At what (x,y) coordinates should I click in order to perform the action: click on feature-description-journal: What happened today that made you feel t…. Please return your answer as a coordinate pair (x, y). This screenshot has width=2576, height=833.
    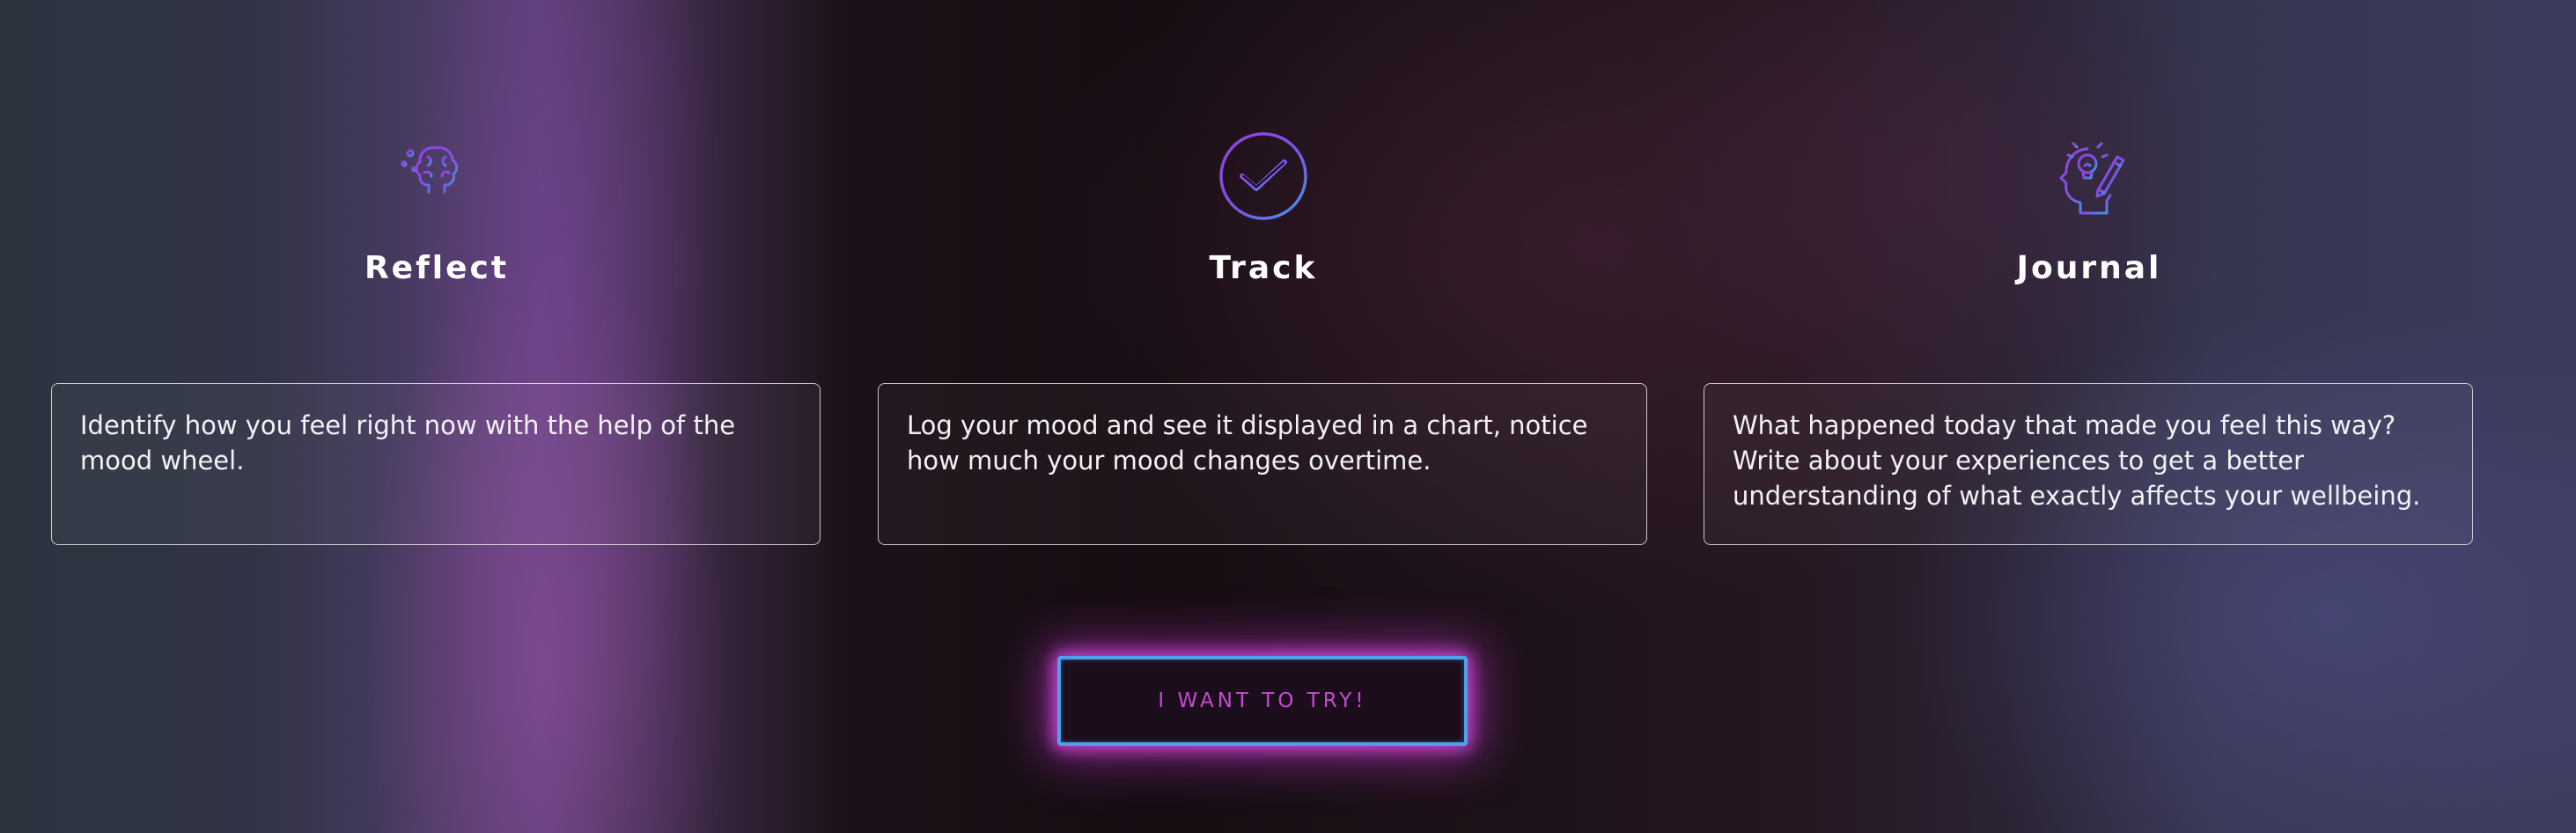
    Looking at the image, I should click on (2077, 461).